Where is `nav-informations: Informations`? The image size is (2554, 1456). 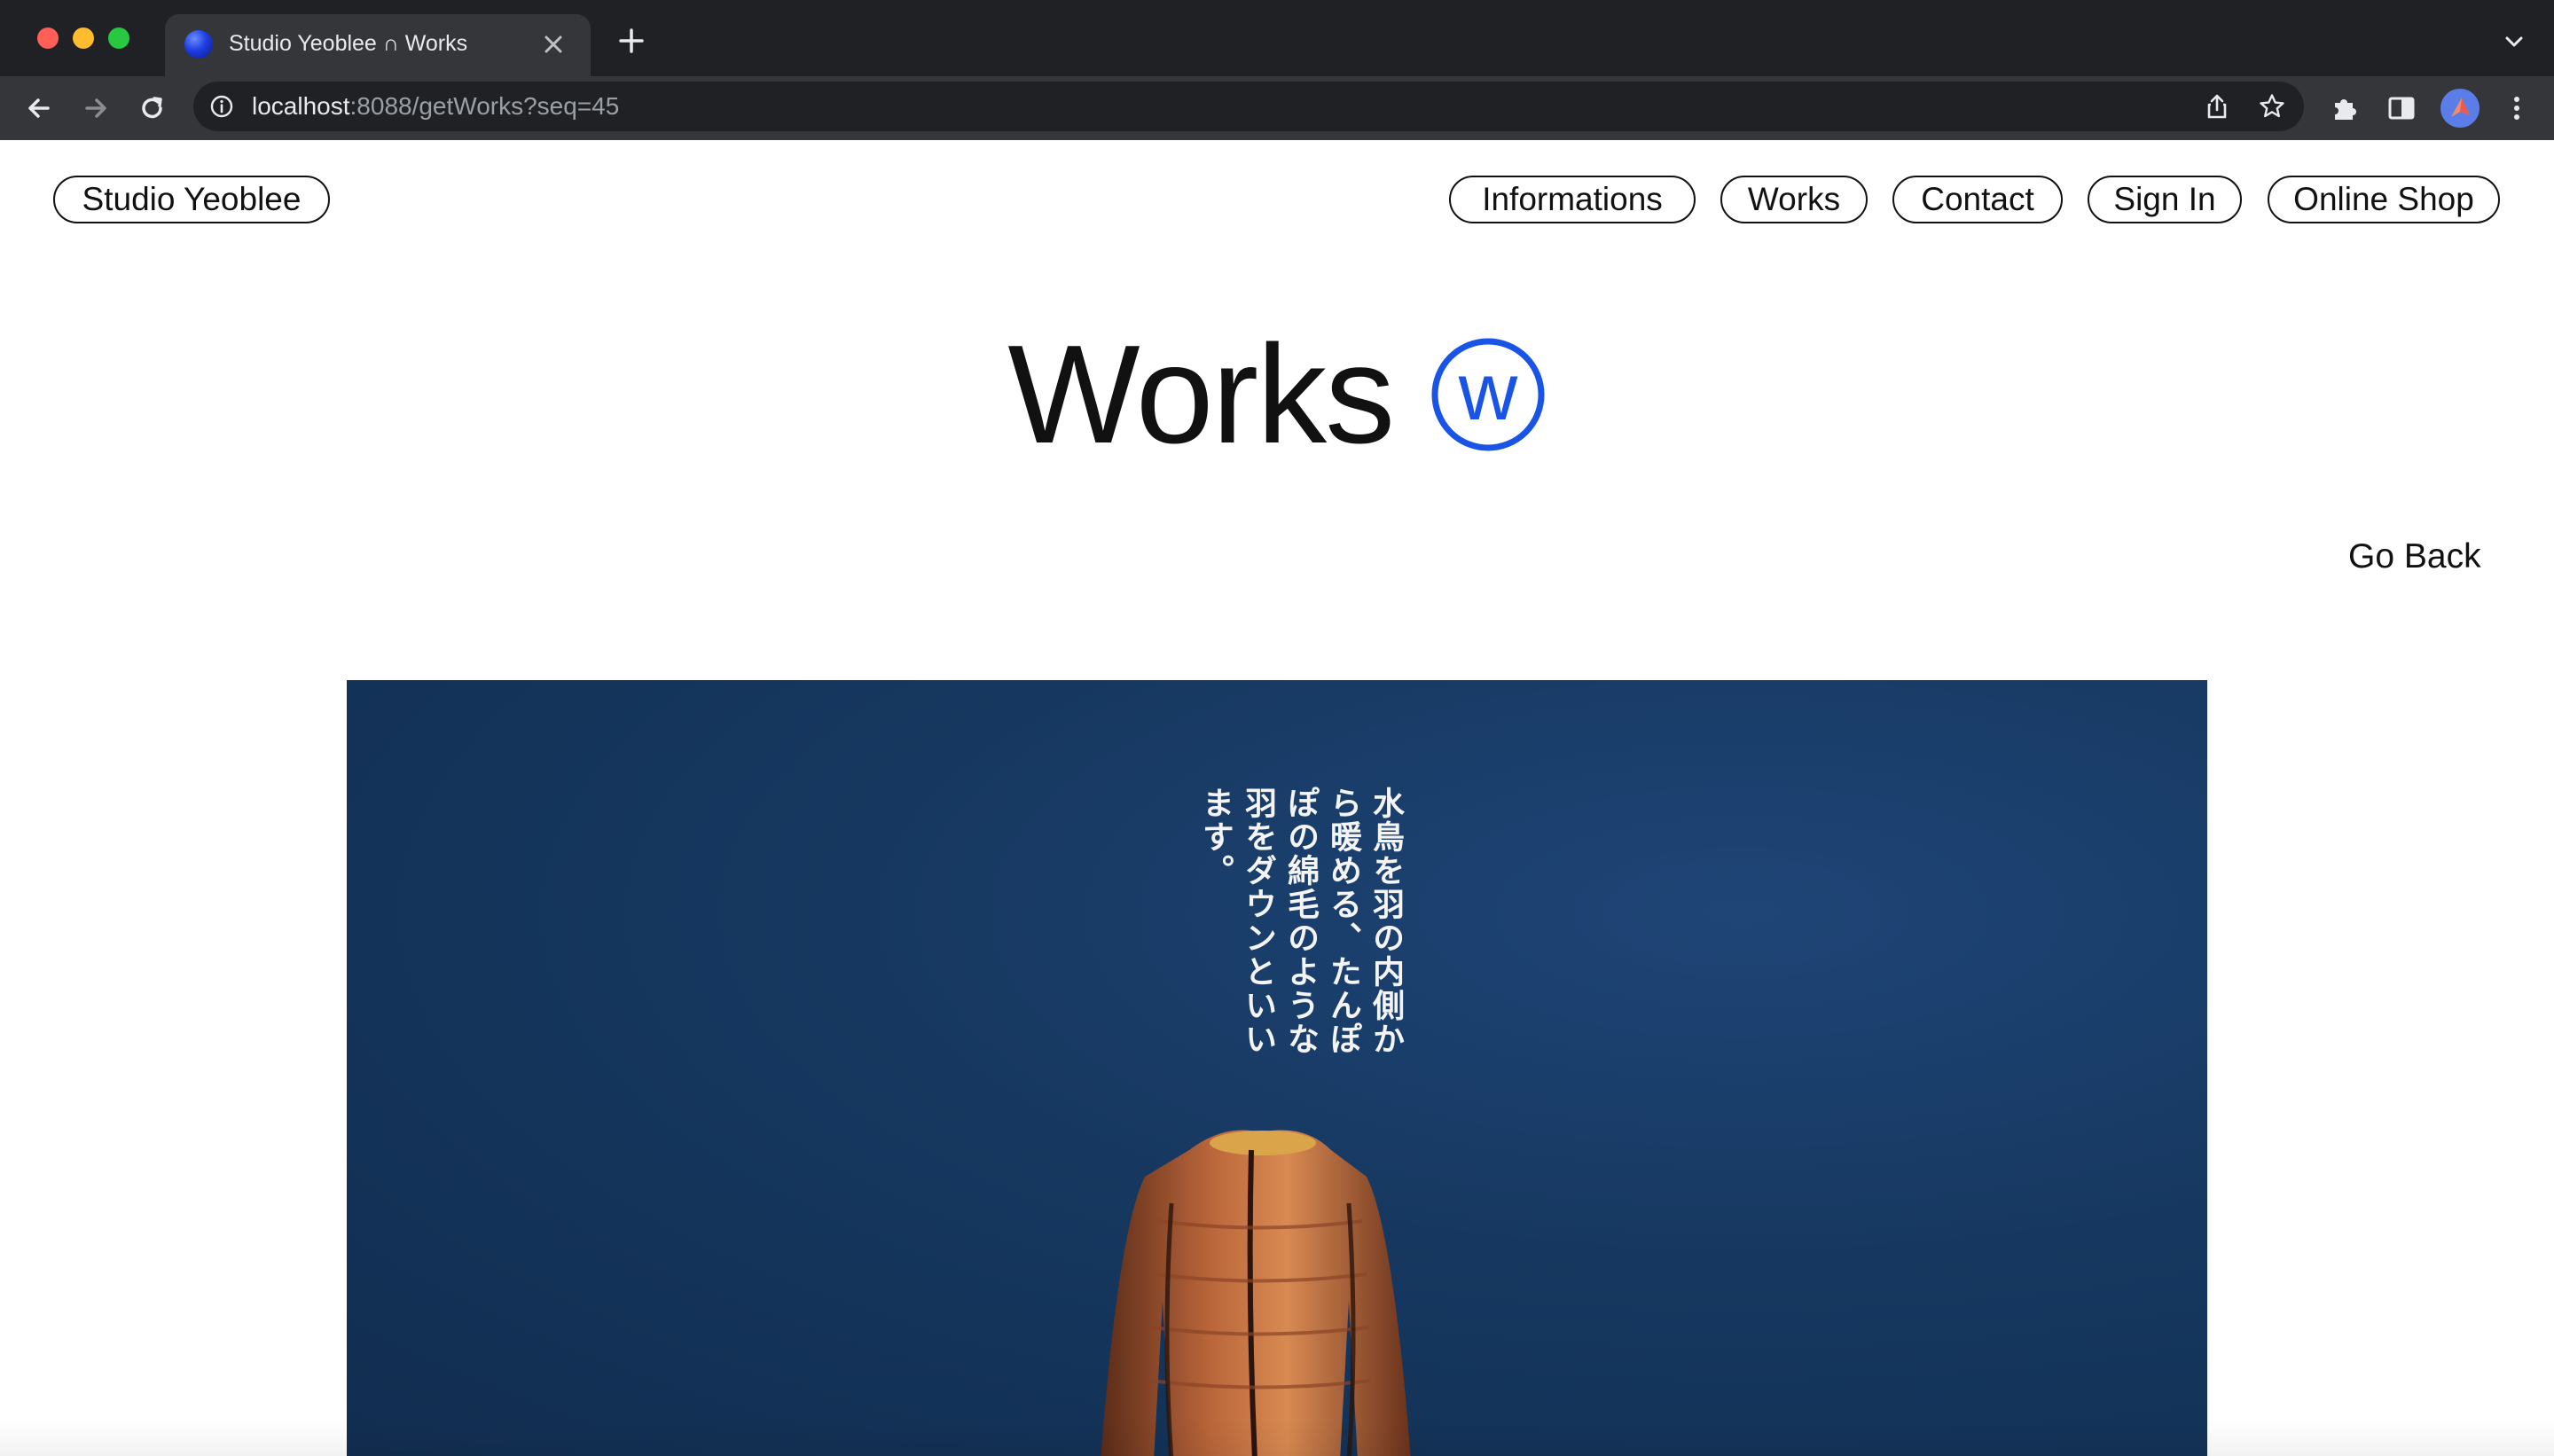 nav-informations: Informations is located at coordinates (1572, 199).